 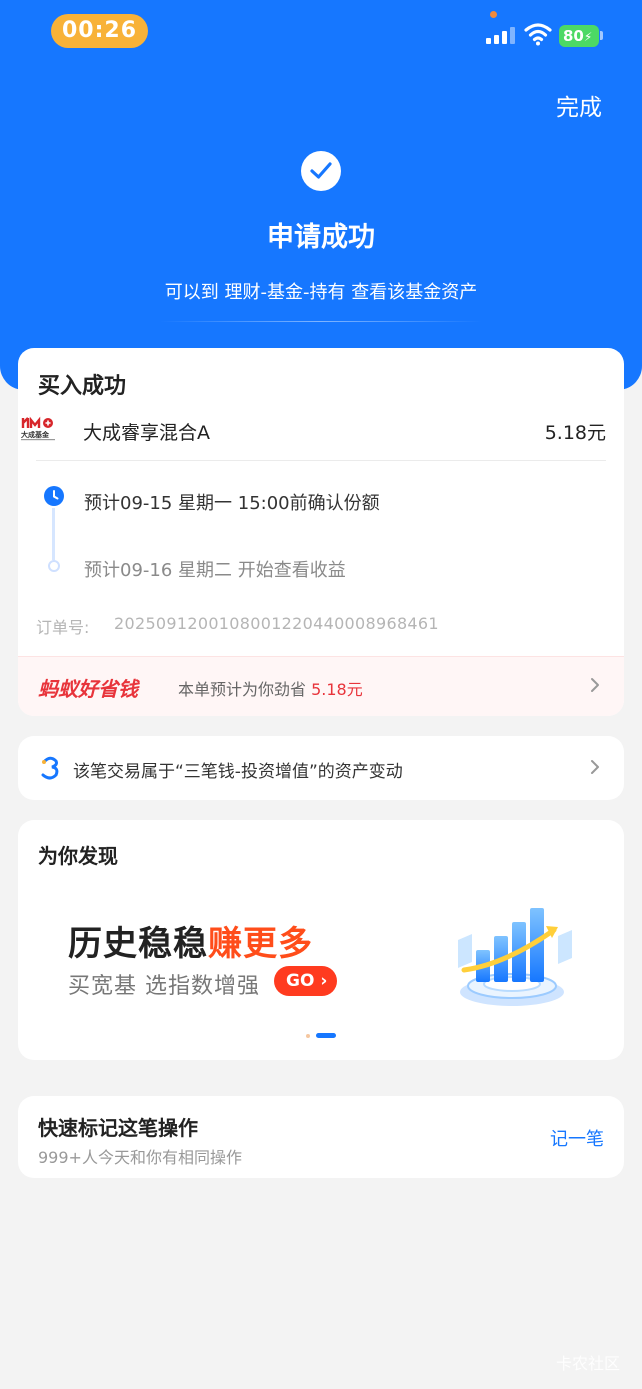 What do you see at coordinates (326, 1035) in the screenshot?
I see `carousel-dot-active` at bounding box center [326, 1035].